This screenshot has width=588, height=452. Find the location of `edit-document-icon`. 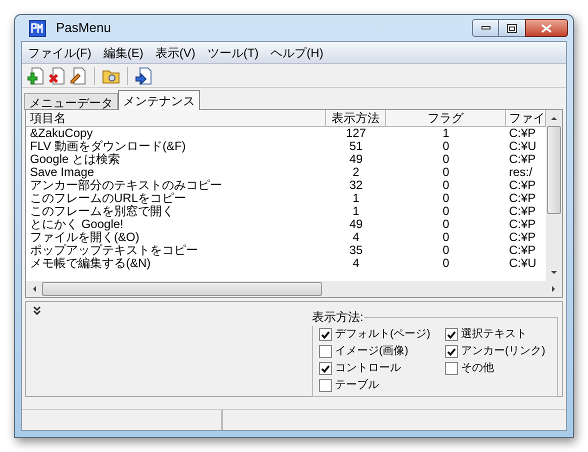

edit-document-icon is located at coordinates (78, 75).